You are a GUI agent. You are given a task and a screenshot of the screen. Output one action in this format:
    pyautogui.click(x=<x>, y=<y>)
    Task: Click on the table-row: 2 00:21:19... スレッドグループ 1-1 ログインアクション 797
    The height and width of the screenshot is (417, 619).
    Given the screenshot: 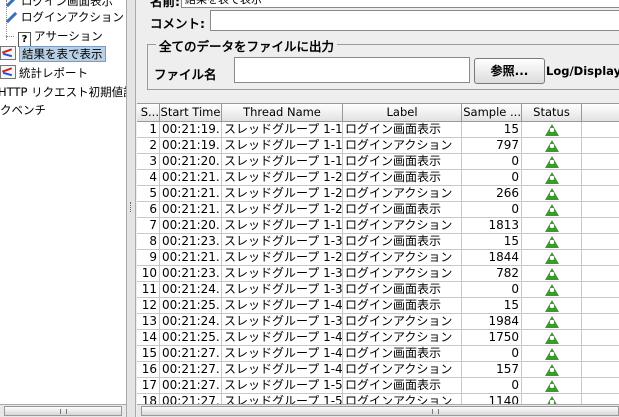 What is the action you would take?
    pyautogui.click(x=378, y=146)
    